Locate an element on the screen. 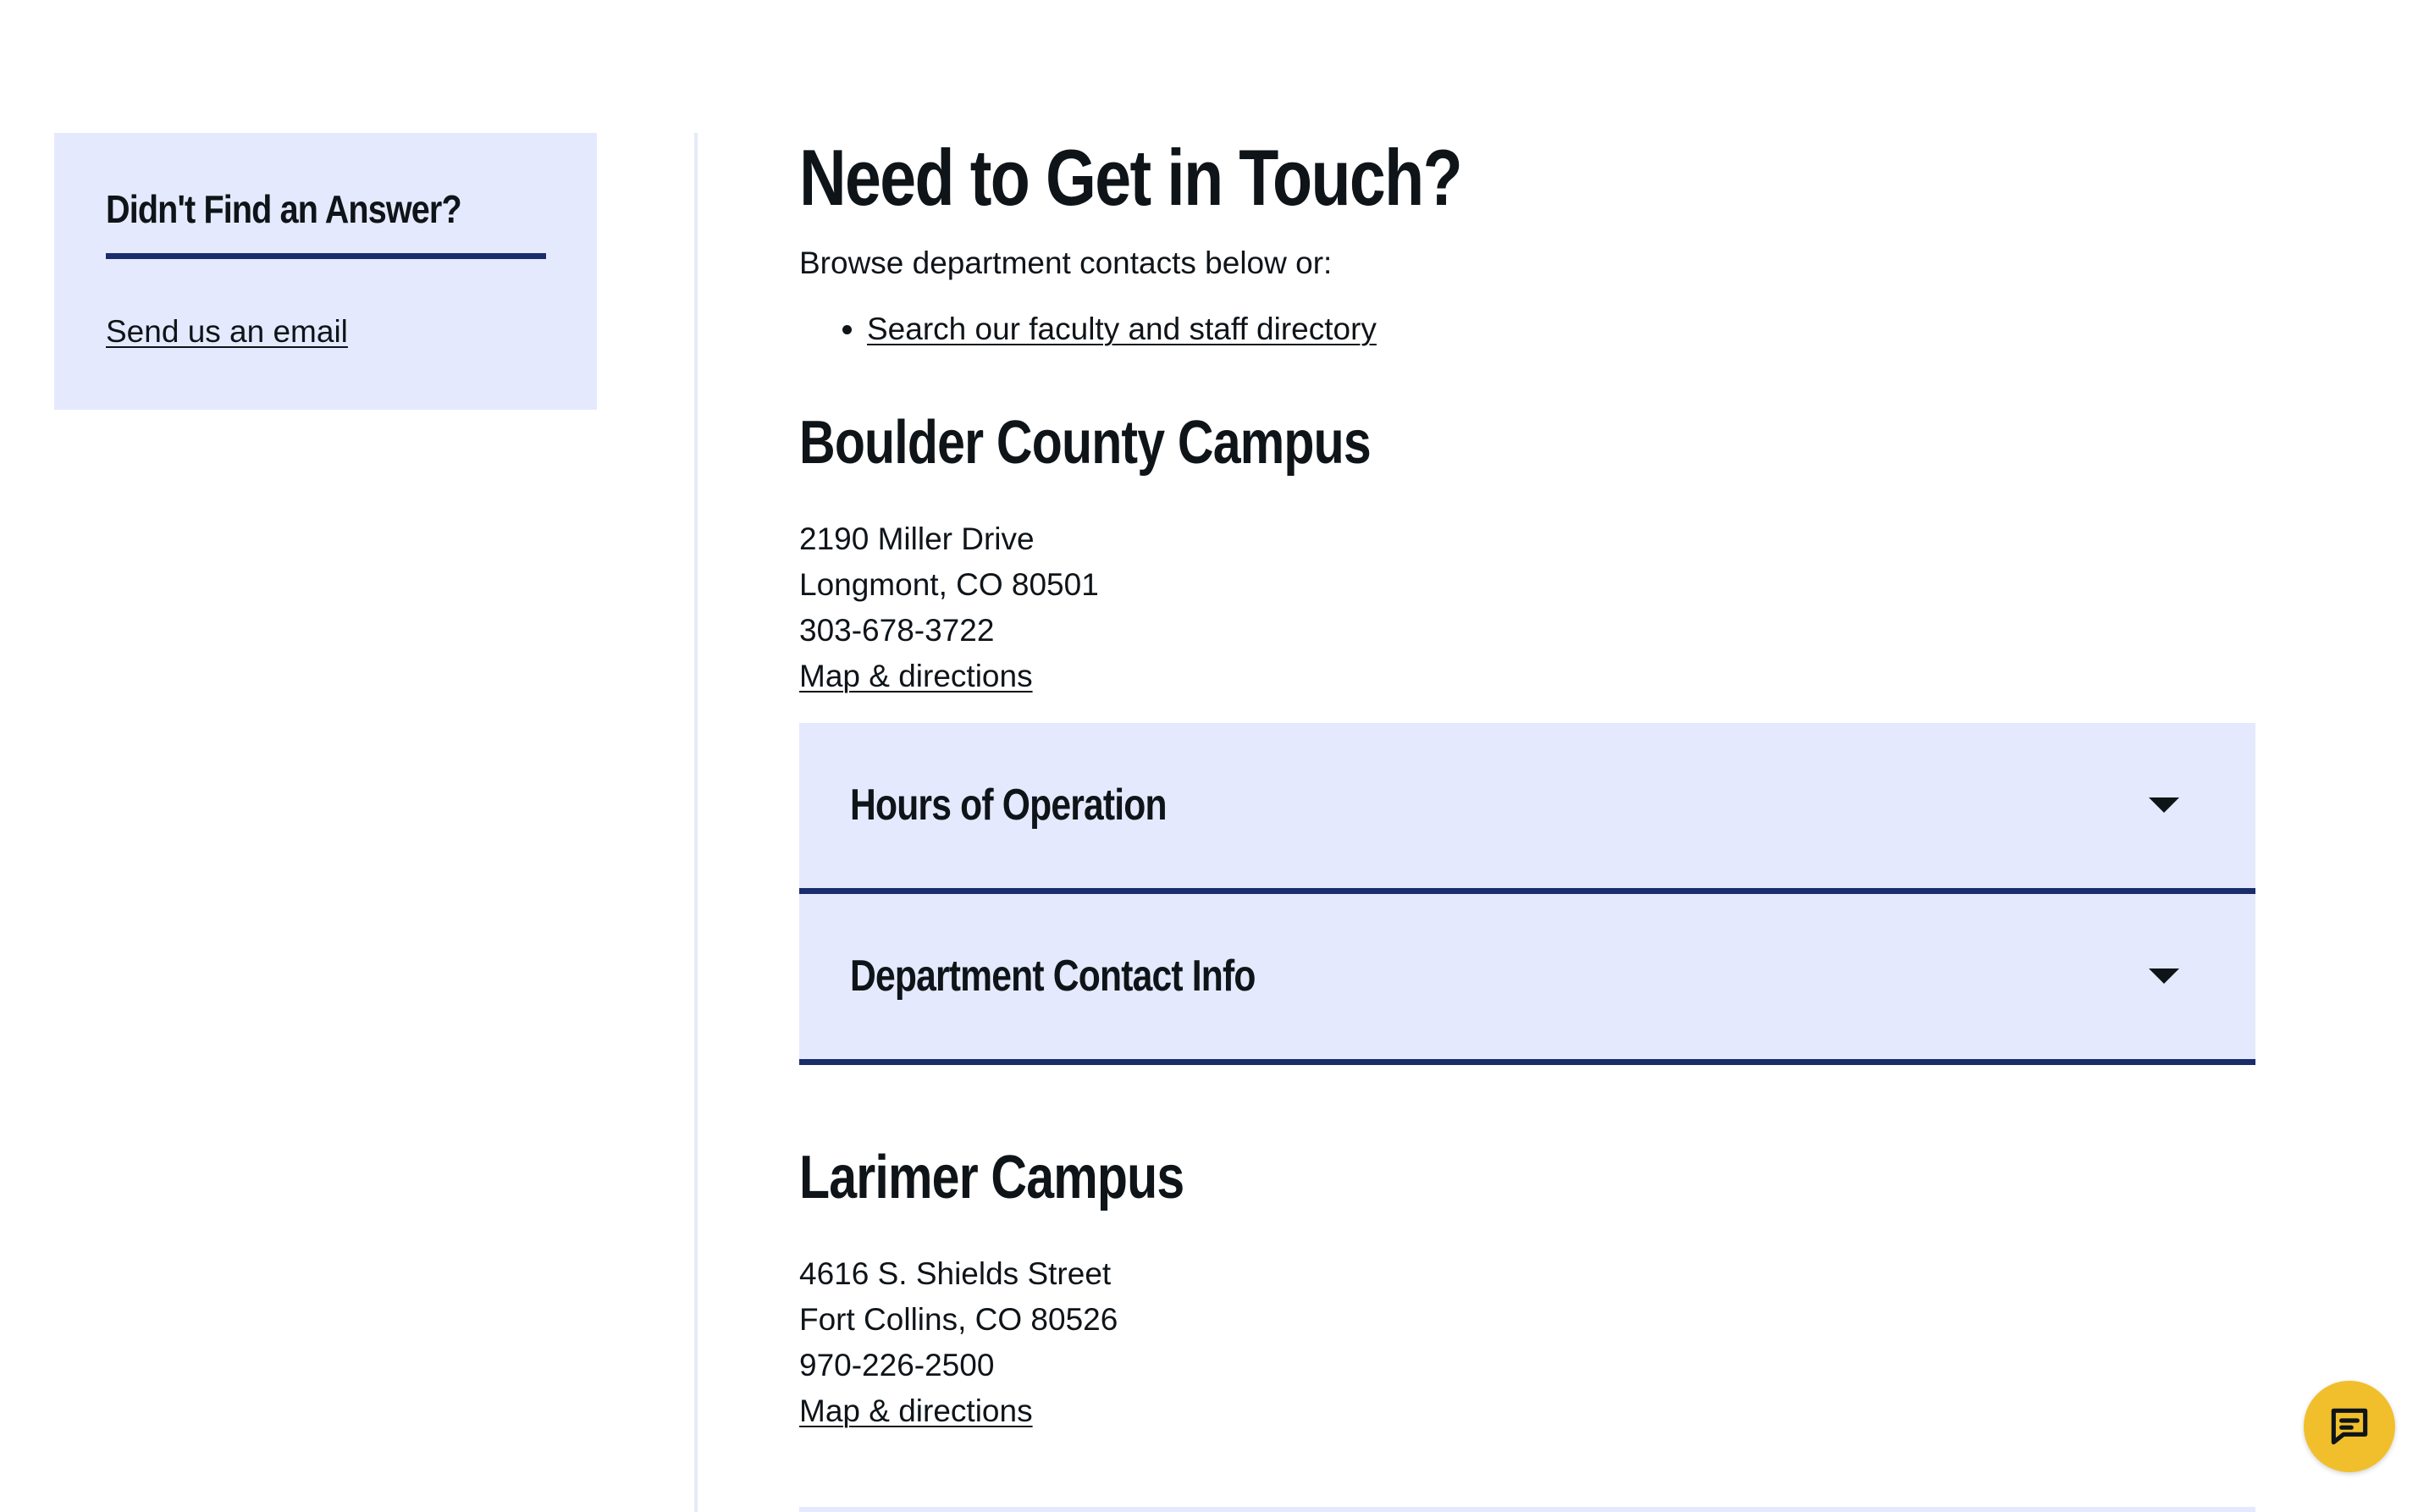  map-directions-link-boulder: Map & directions is located at coordinates (916, 676).